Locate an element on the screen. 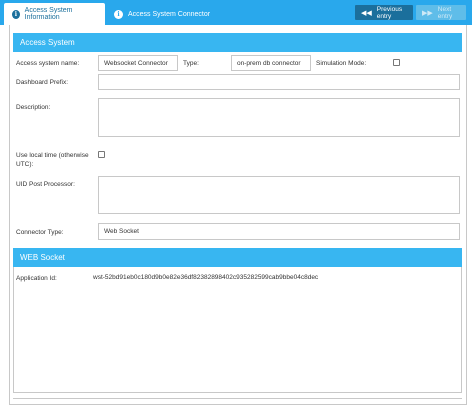 Image resolution: width=472 pixels, height=410 pixels. double-chevron-left-icon: ◀◀ is located at coordinates (366, 12).